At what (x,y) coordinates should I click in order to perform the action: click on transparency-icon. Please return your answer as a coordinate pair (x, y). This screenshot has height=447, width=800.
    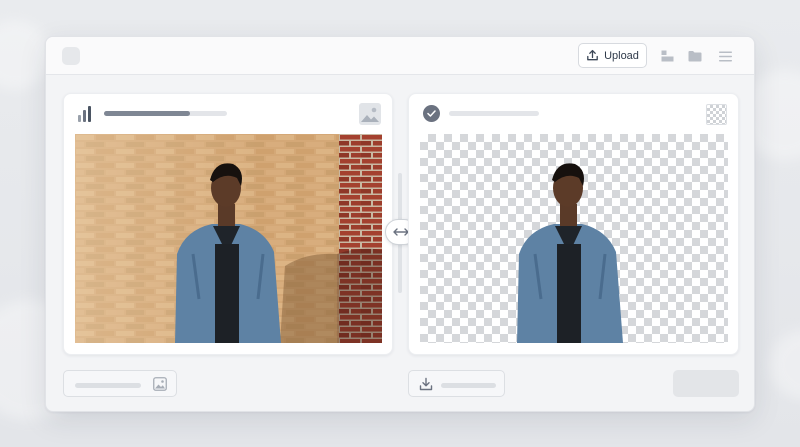
    Looking at the image, I should click on (716, 114).